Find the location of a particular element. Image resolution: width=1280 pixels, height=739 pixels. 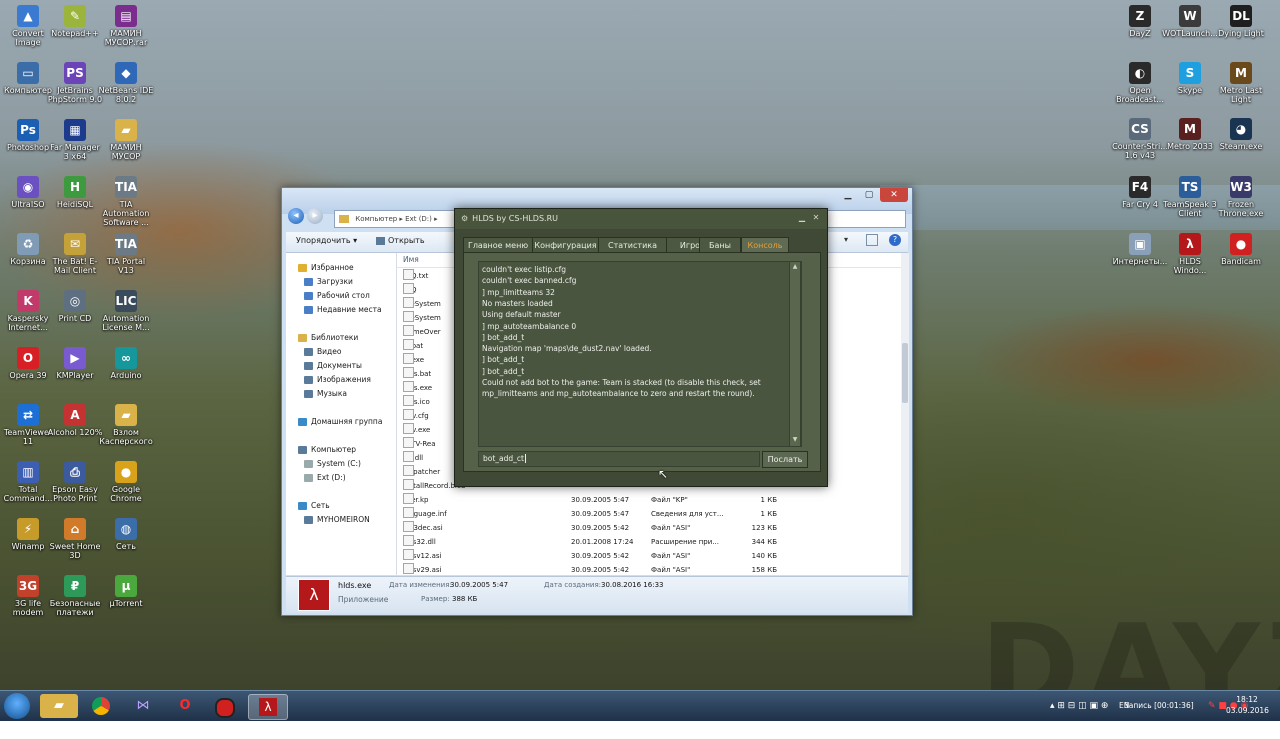

nav-item: Избранное is located at coordinates (326, 267).